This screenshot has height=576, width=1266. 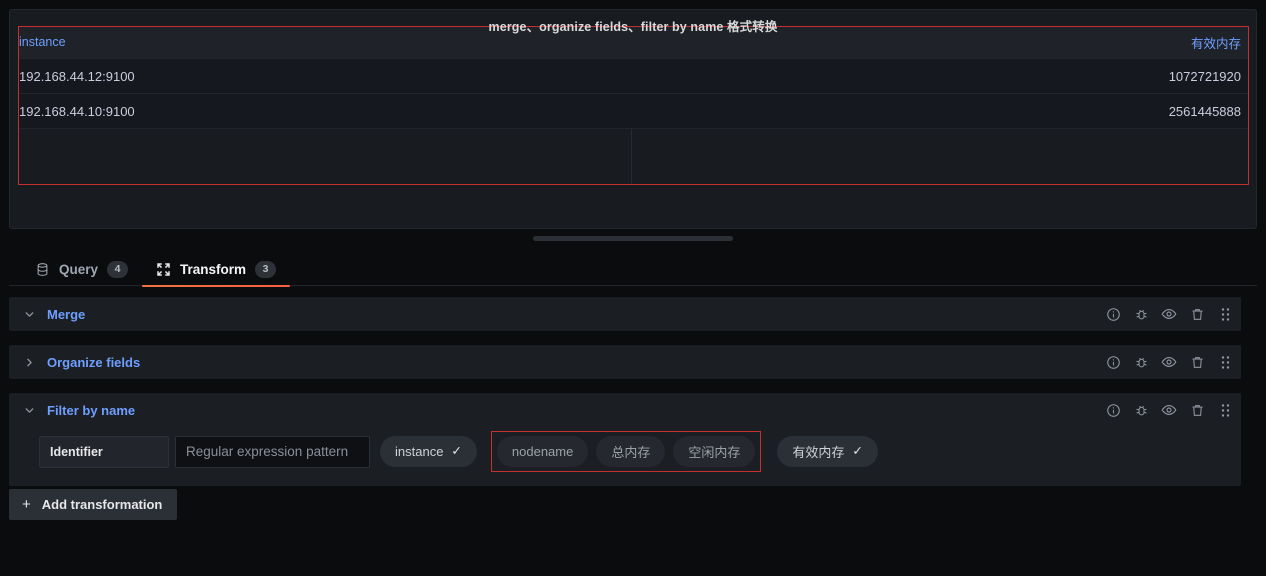 What do you see at coordinates (104, 451) in the screenshot?
I see `identifier-label: Identifier` at bounding box center [104, 451].